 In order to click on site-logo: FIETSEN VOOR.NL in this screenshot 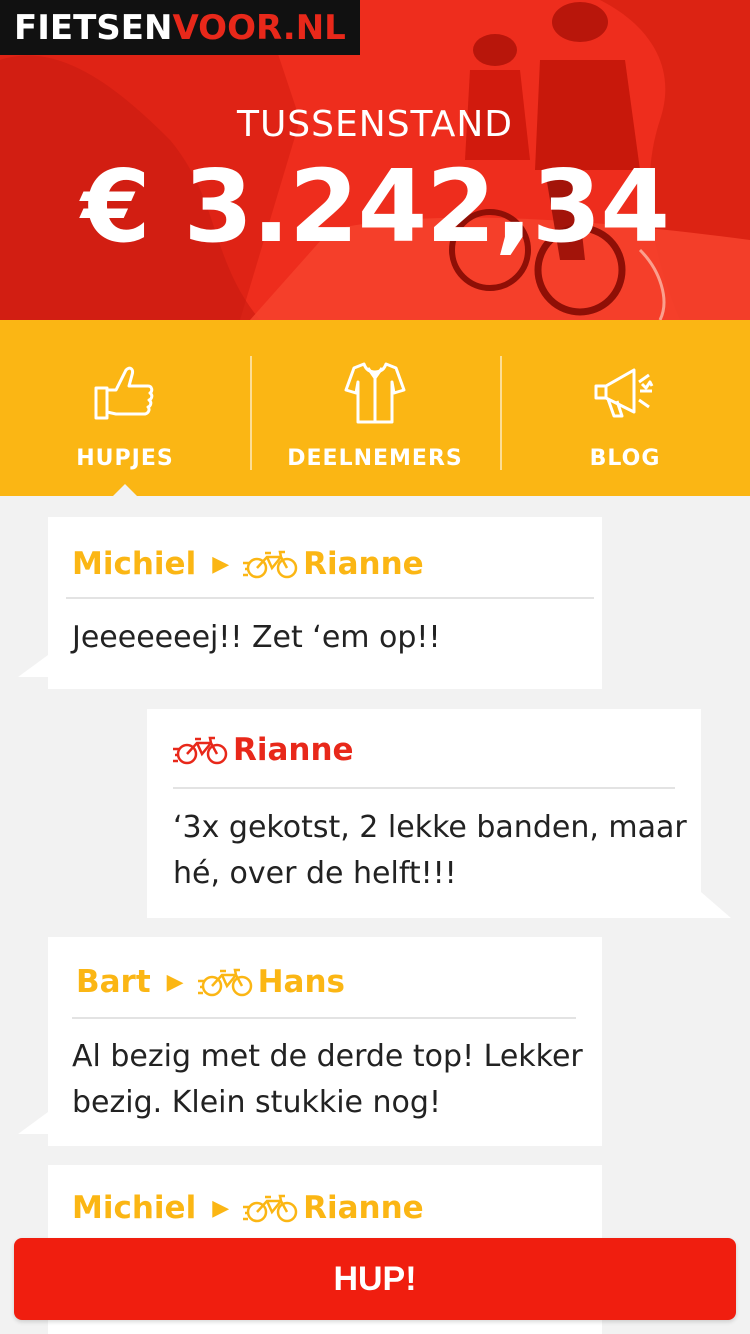, I will do `click(180, 27)`.